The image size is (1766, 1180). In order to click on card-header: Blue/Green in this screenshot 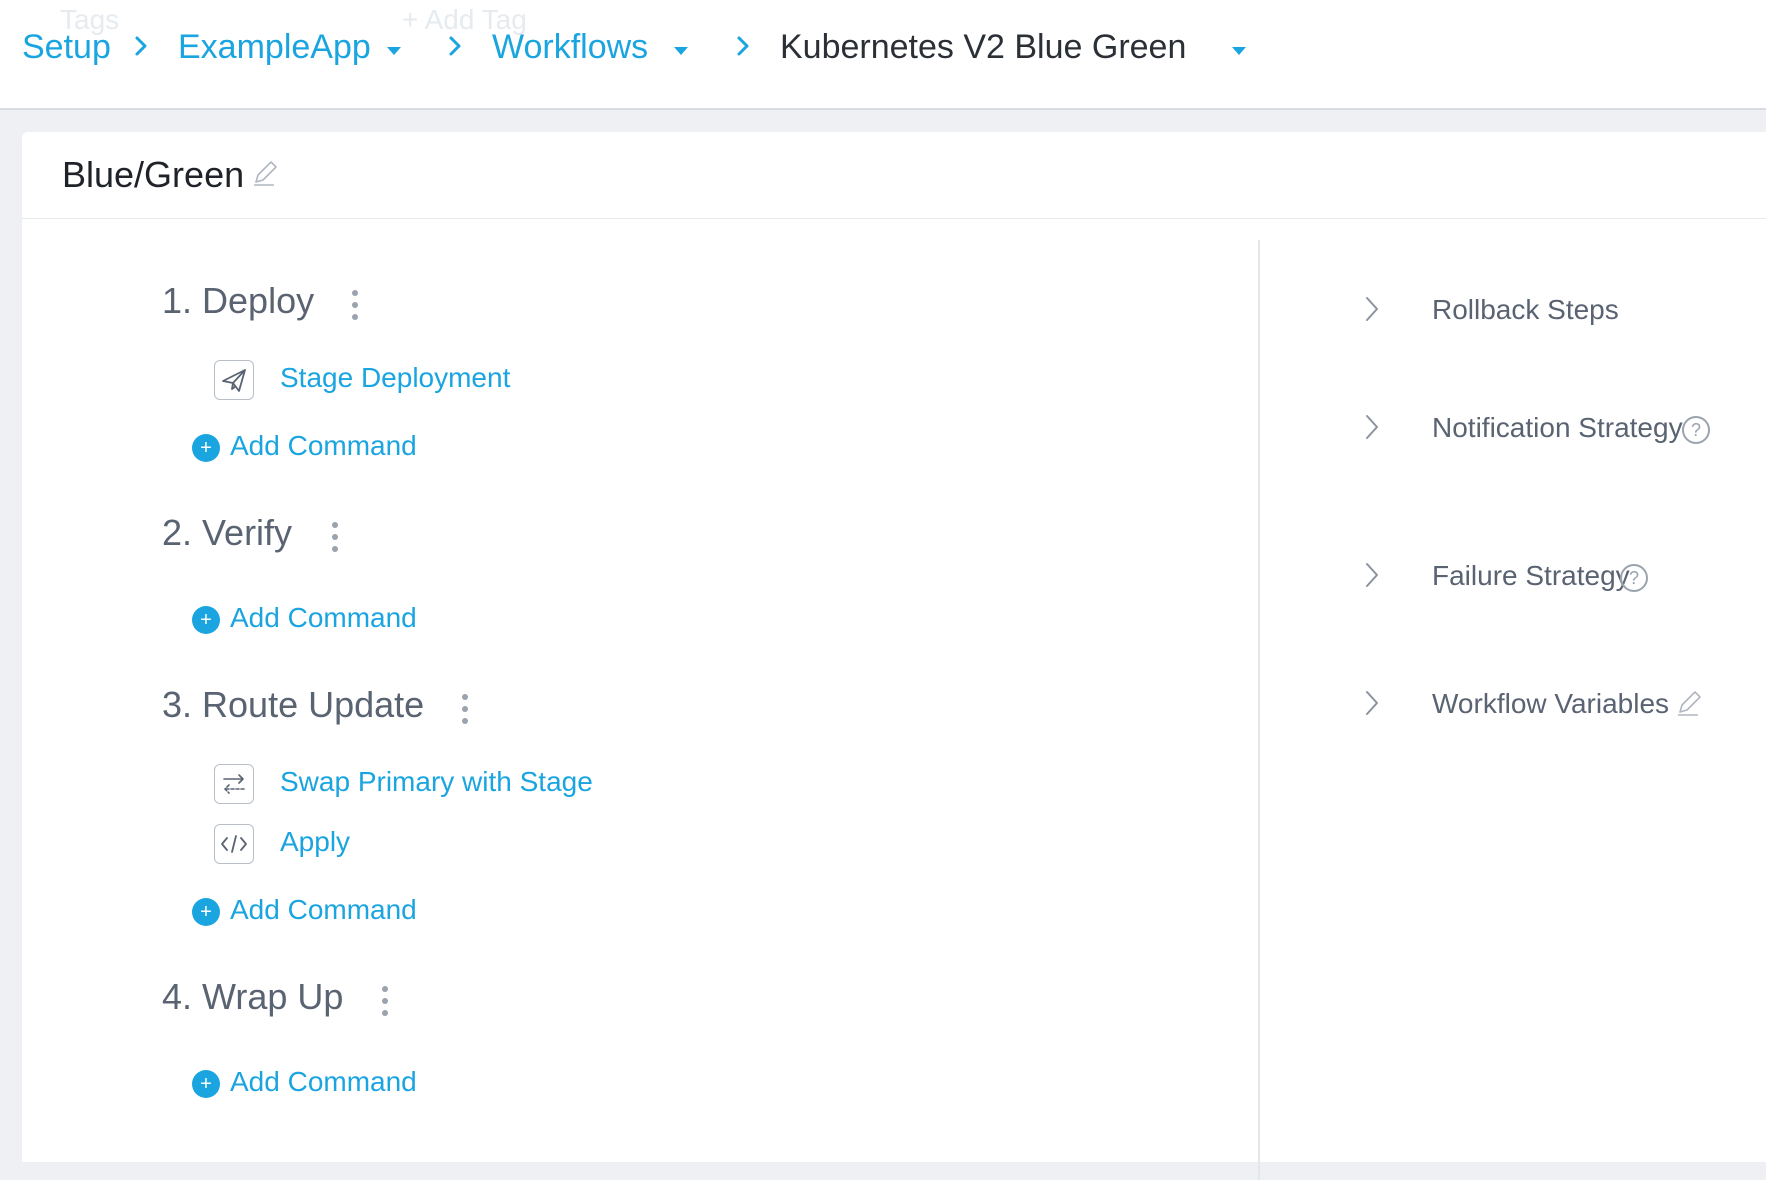, I will do `click(894, 175)`.